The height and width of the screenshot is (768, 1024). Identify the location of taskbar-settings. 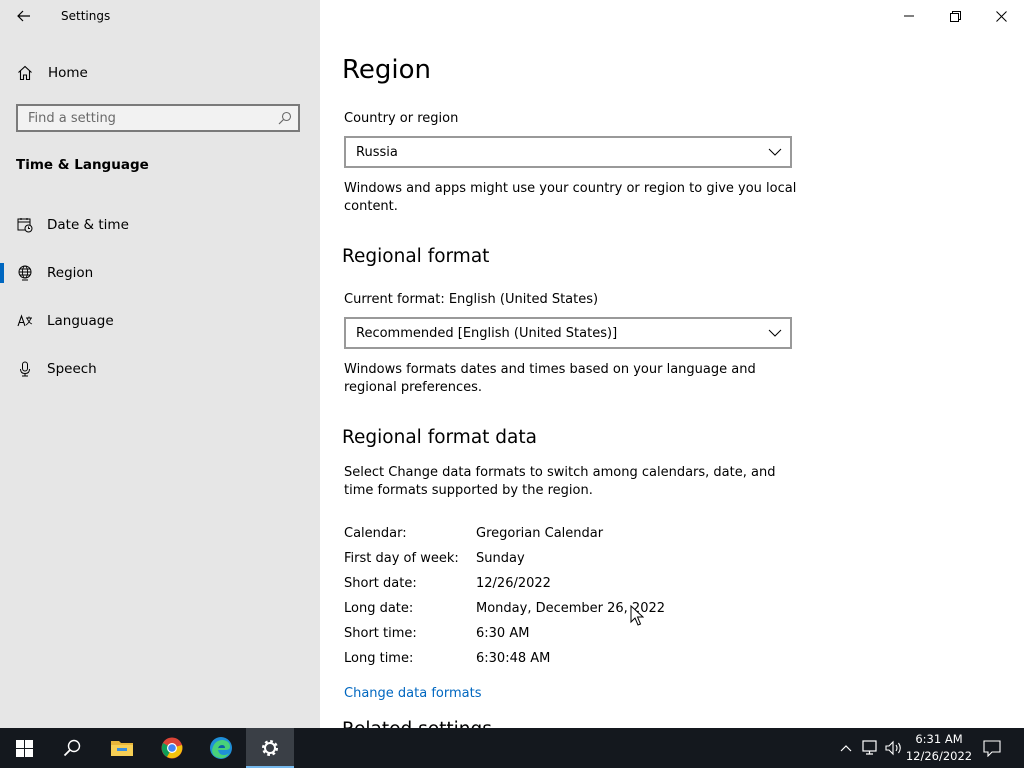
(270, 748).